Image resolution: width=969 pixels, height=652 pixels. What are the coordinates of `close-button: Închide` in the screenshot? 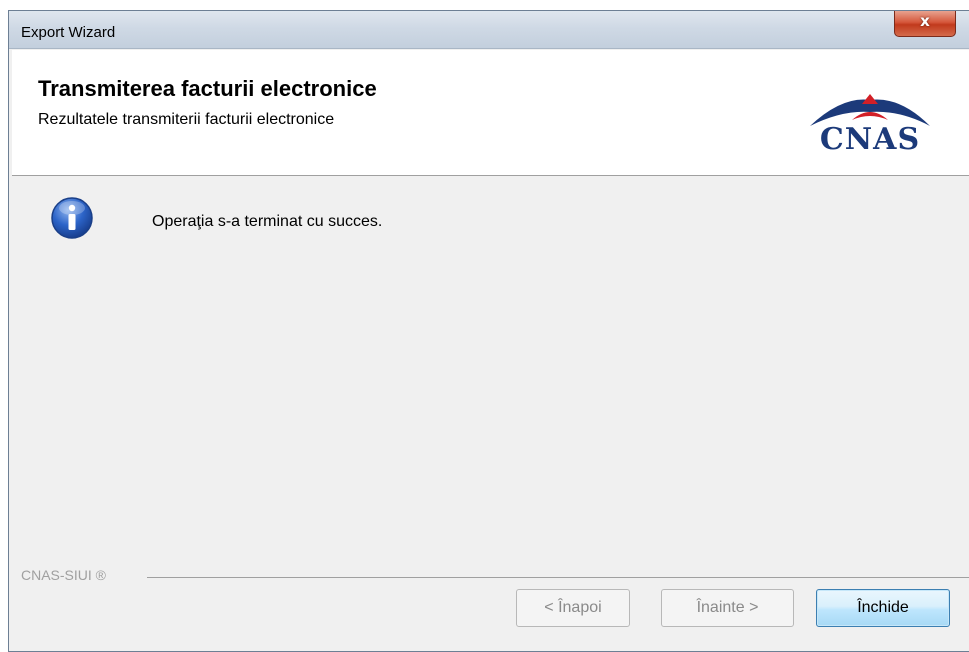 It's located at (883, 608).